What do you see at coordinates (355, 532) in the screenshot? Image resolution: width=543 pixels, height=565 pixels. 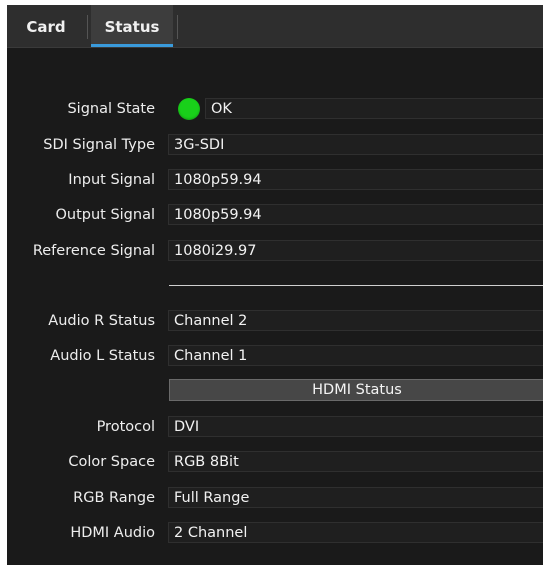 I see `hdmi-audio-value: 2 Channel` at bounding box center [355, 532].